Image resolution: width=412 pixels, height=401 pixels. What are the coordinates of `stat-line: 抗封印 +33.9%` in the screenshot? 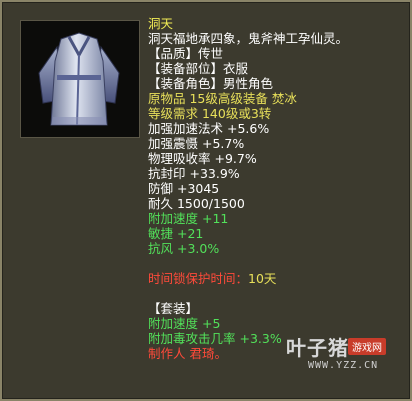 It's located at (194, 173).